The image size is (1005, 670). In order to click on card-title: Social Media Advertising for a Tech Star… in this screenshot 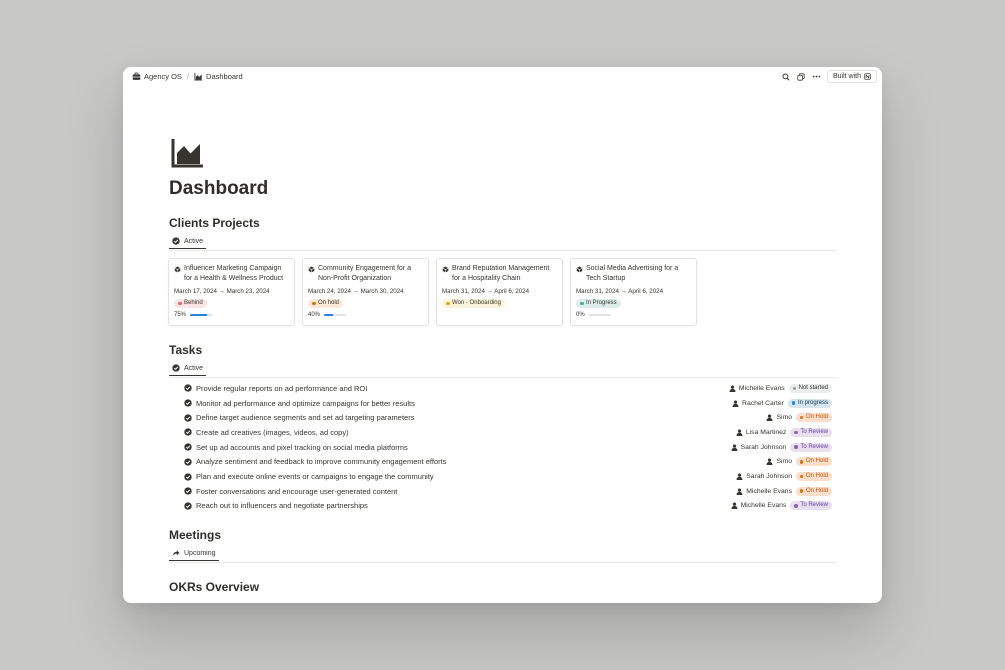, I will do `click(632, 273)`.